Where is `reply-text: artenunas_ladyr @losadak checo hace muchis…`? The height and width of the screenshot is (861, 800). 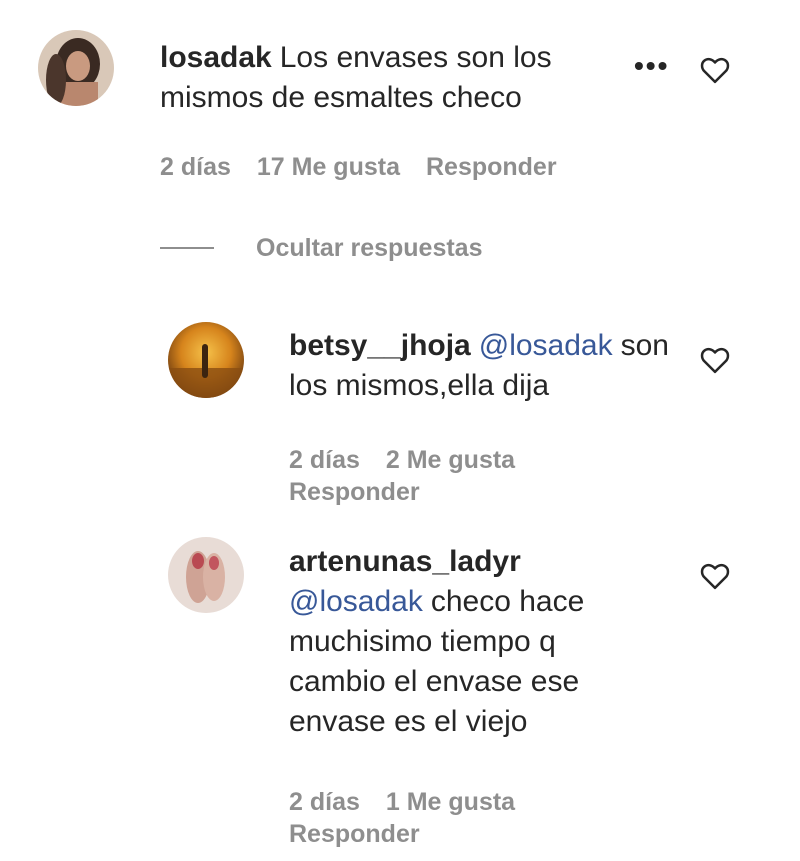
reply-text: artenunas_ladyr @losadak checo hace muchis… is located at coordinates (474, 642).